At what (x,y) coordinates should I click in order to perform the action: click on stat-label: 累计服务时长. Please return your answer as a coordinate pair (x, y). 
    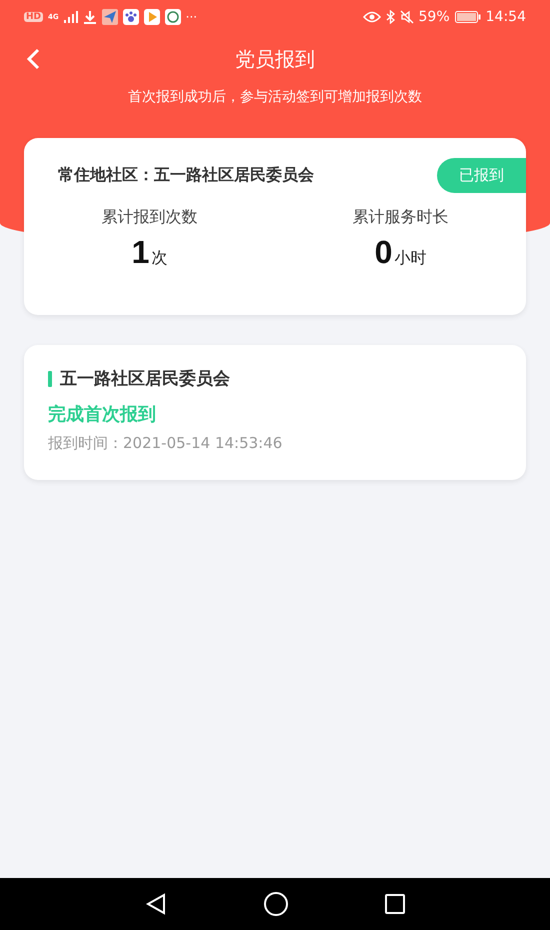
    Looking at the image, I should click on (400, 217).